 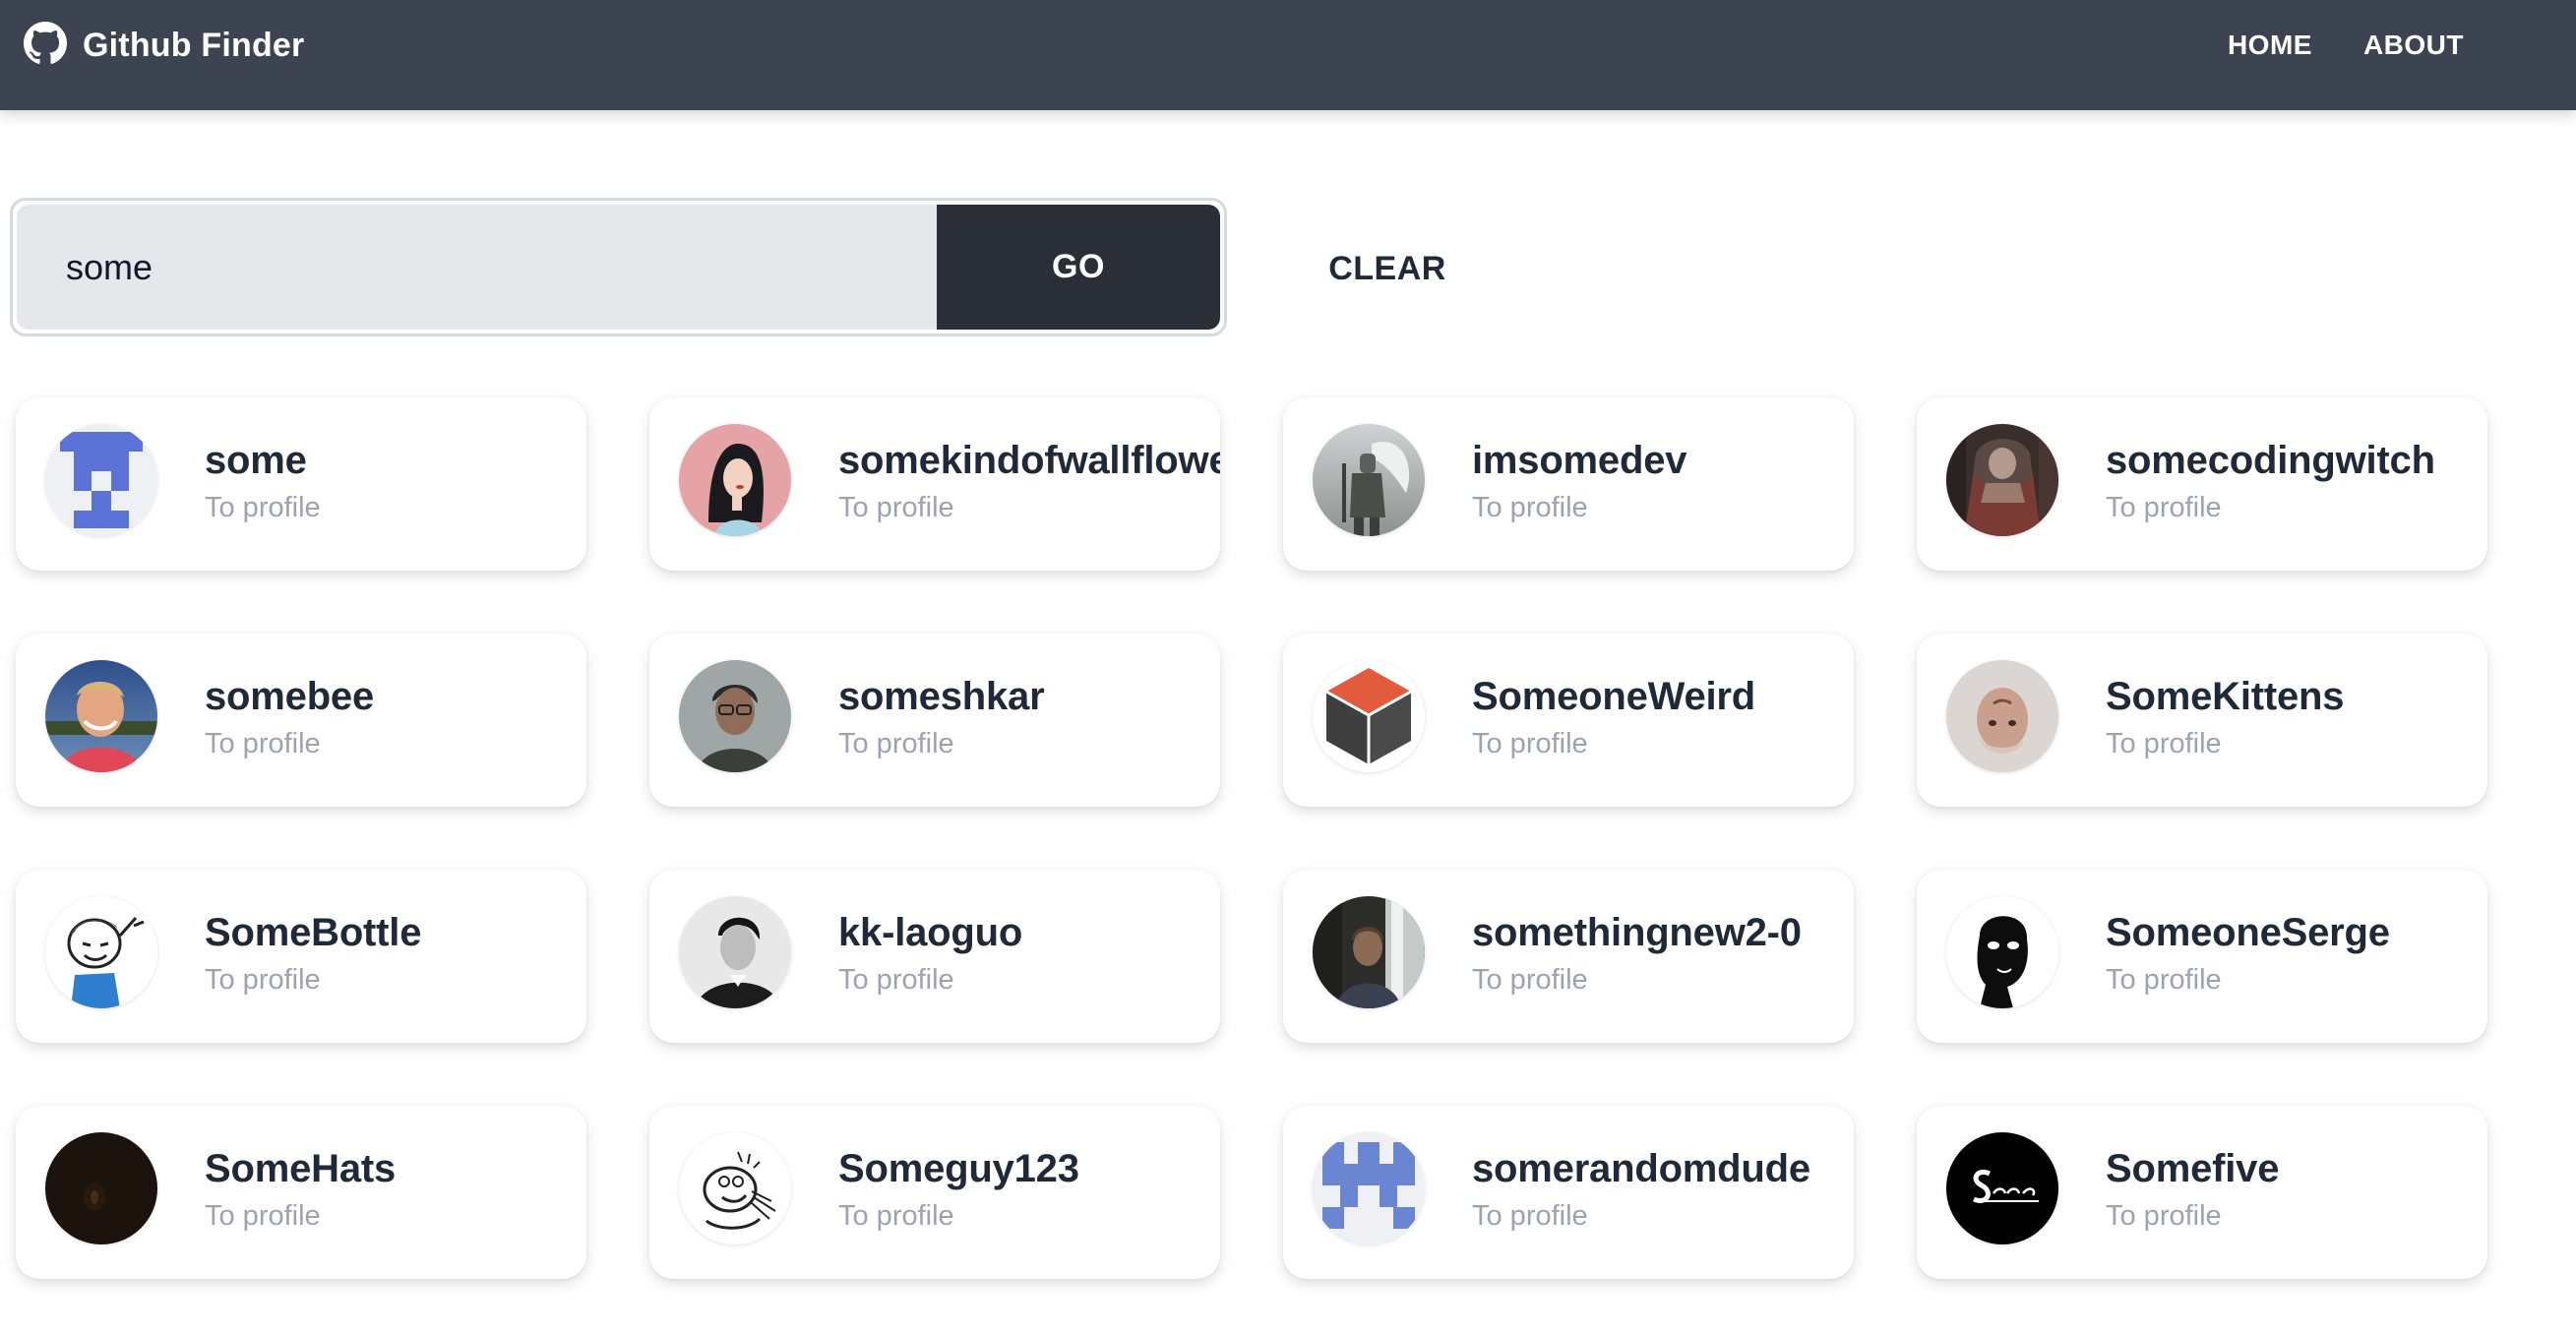 I want to click on username: somethingnew2-0, so click(x=1637, y=932).